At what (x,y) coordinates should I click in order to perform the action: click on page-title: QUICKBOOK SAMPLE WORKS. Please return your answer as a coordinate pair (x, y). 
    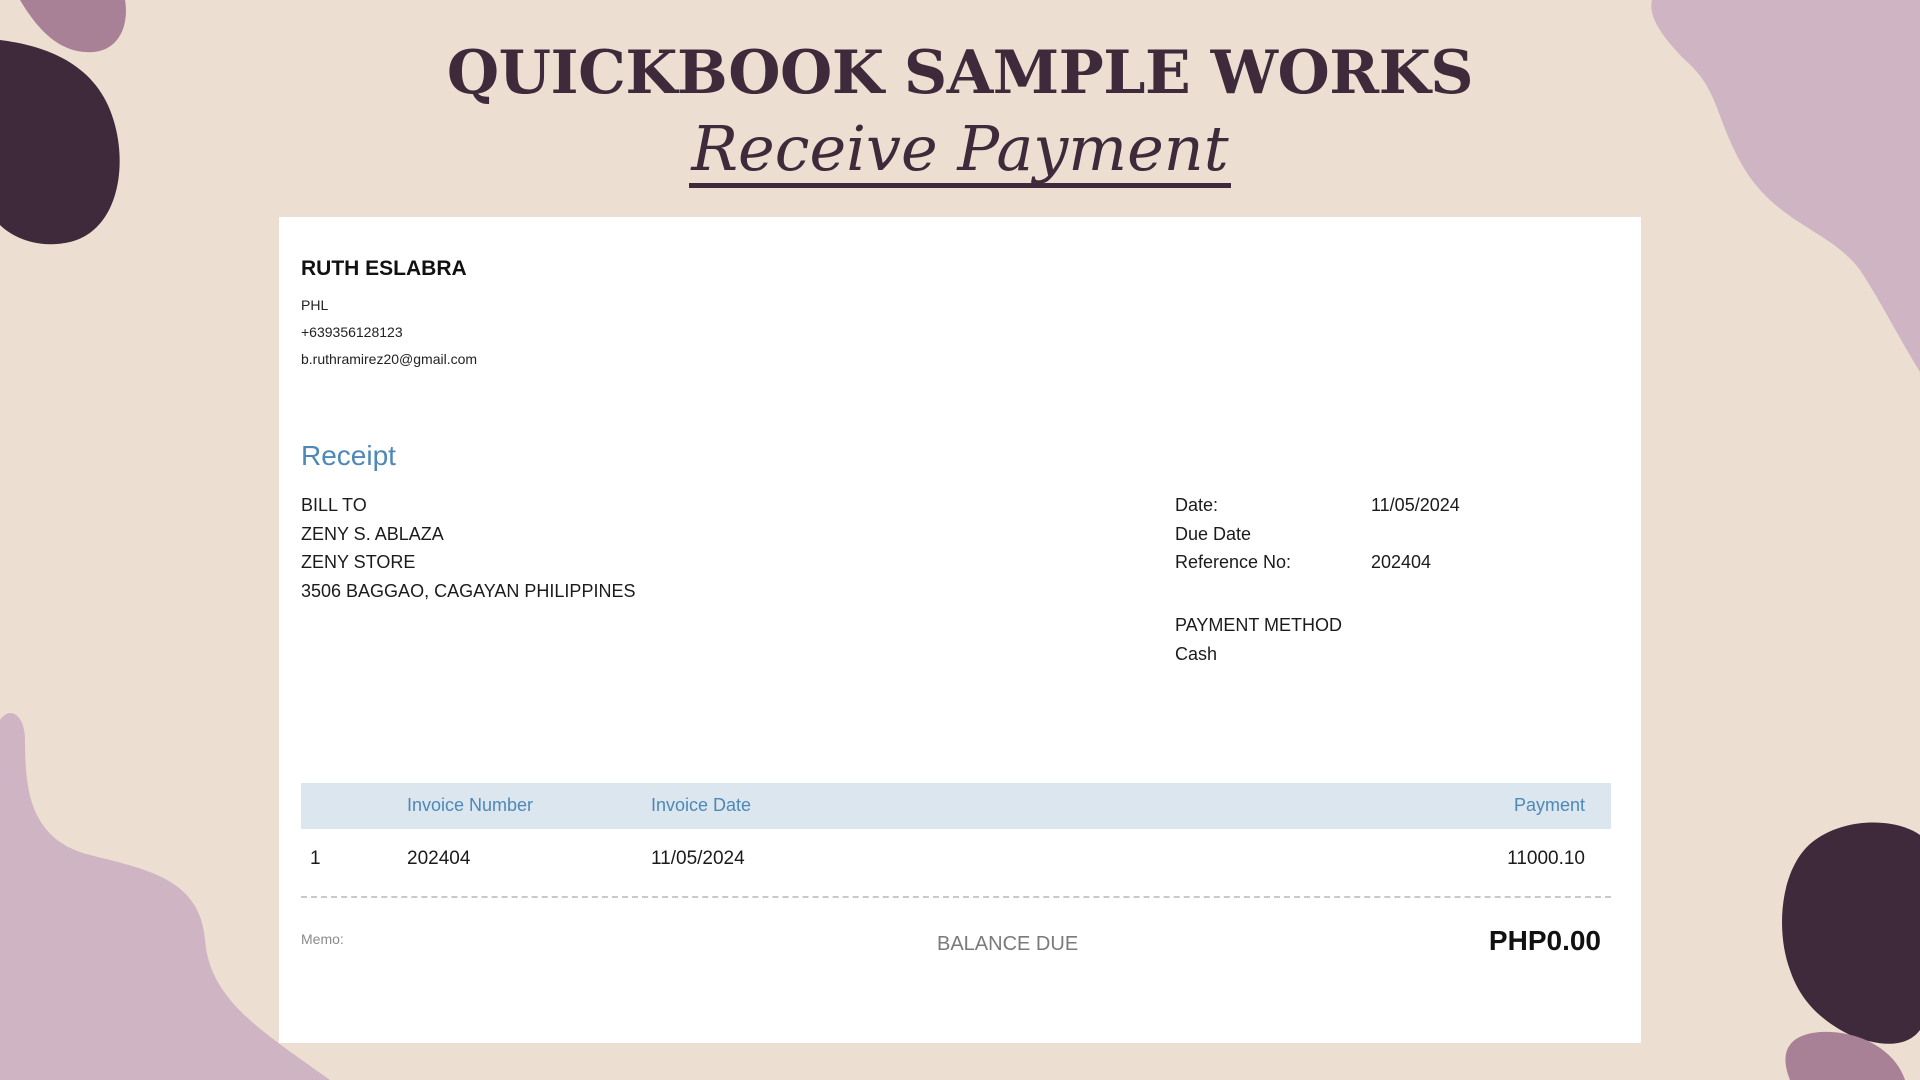
    Looking at the image, I should click on (960, 73).